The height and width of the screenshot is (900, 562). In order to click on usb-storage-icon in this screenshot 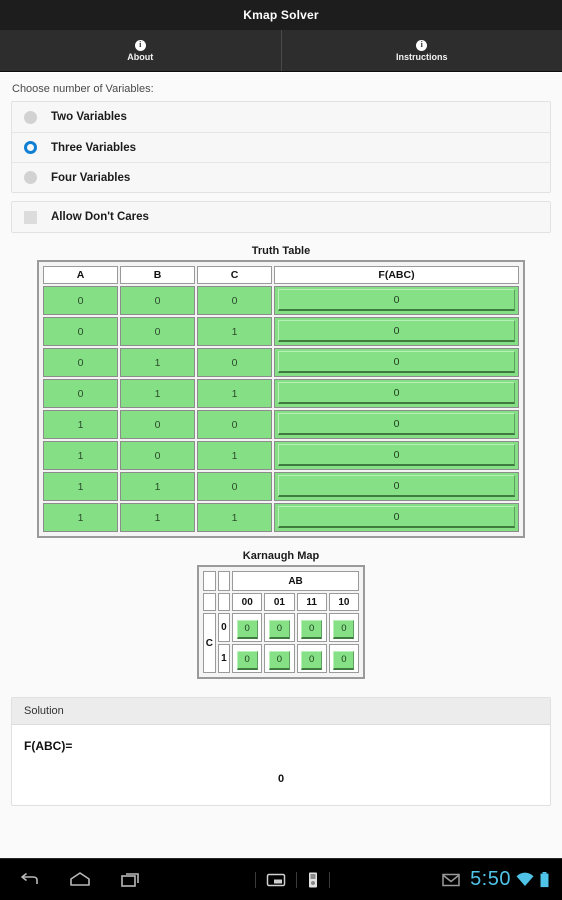, I will do `click(313, 880)`.